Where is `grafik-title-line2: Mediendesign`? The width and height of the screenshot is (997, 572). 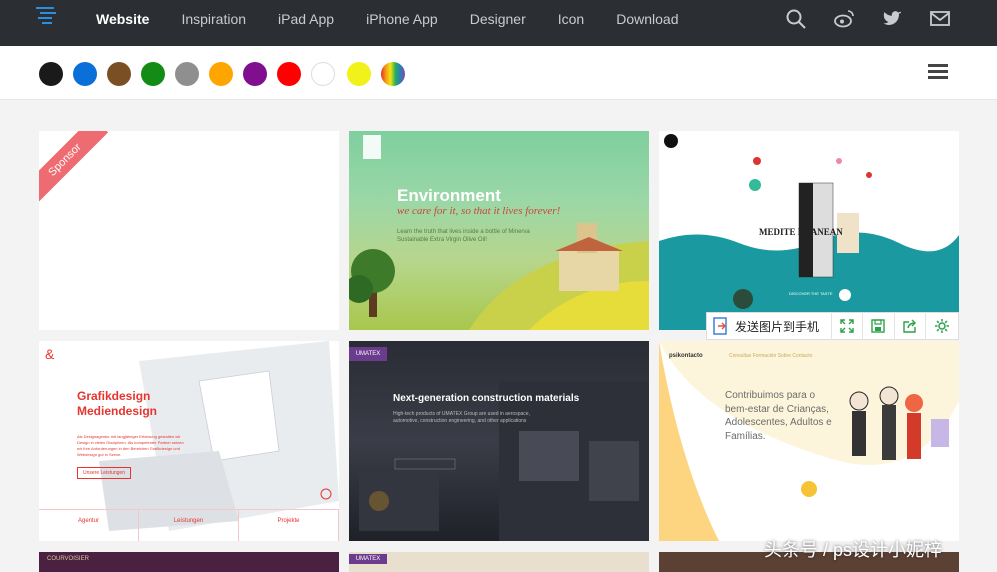
grafik-title-line2: Mediendesign is located at coordinates (117, 411).